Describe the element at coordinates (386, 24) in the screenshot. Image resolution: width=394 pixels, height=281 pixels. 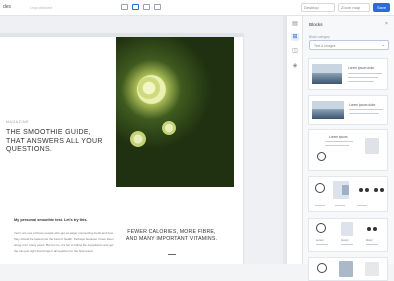
I see `close-icon: ×` at that location.